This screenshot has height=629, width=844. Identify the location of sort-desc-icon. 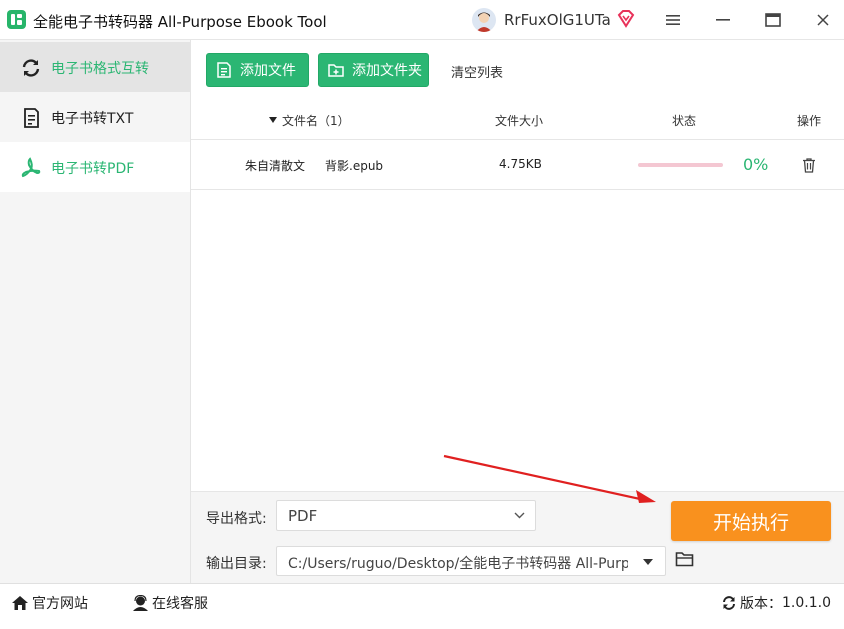
(273, 120).